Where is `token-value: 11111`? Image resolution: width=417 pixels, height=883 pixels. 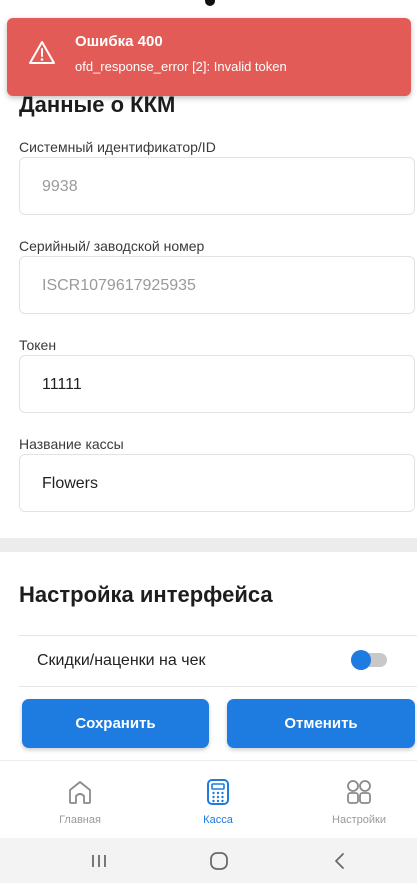 token-value: 11111 is located at coordinates (62, 384).